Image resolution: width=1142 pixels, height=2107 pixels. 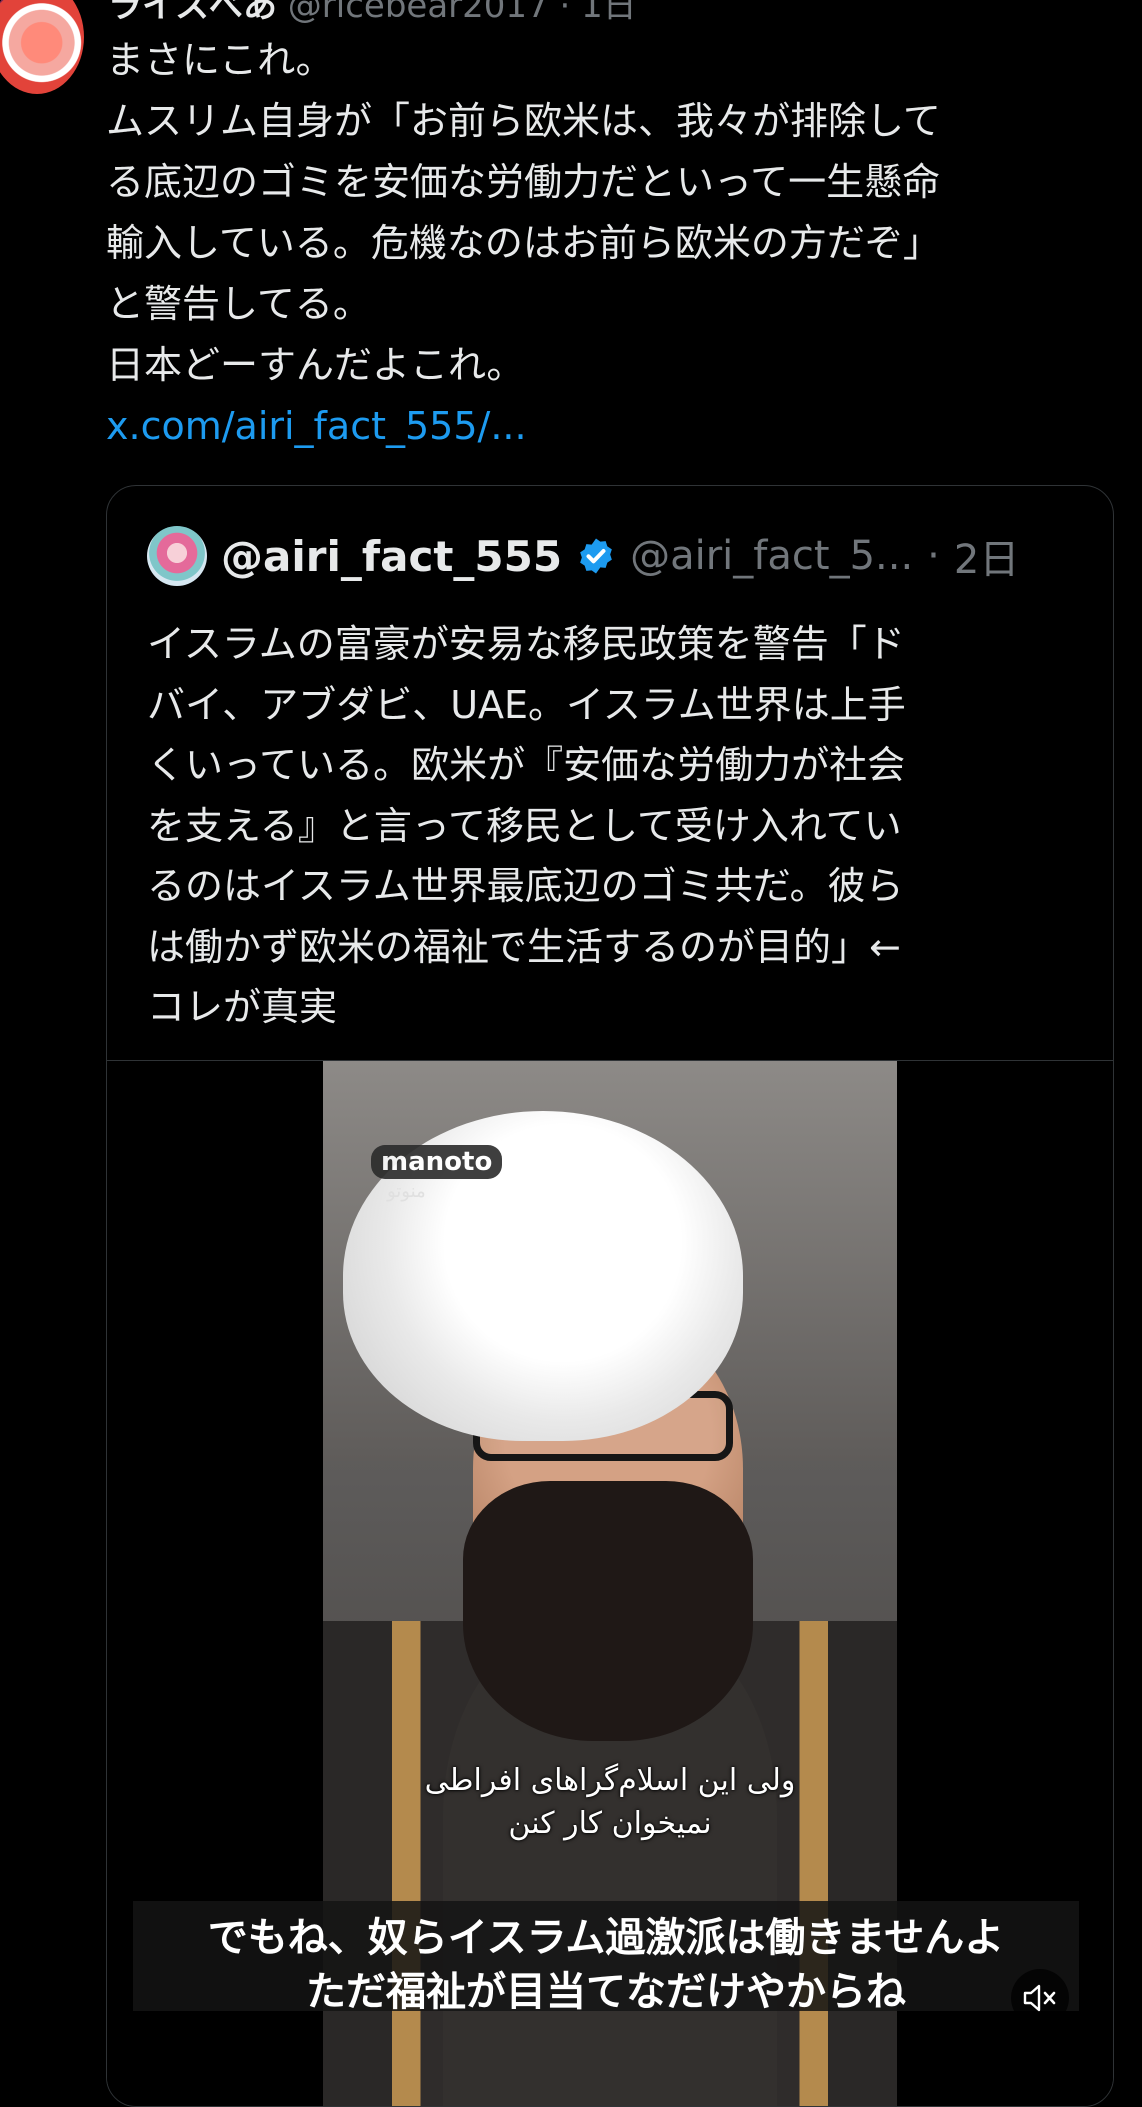 I want to click on speaker-muted-icon, so click(x=1039, y=1998).